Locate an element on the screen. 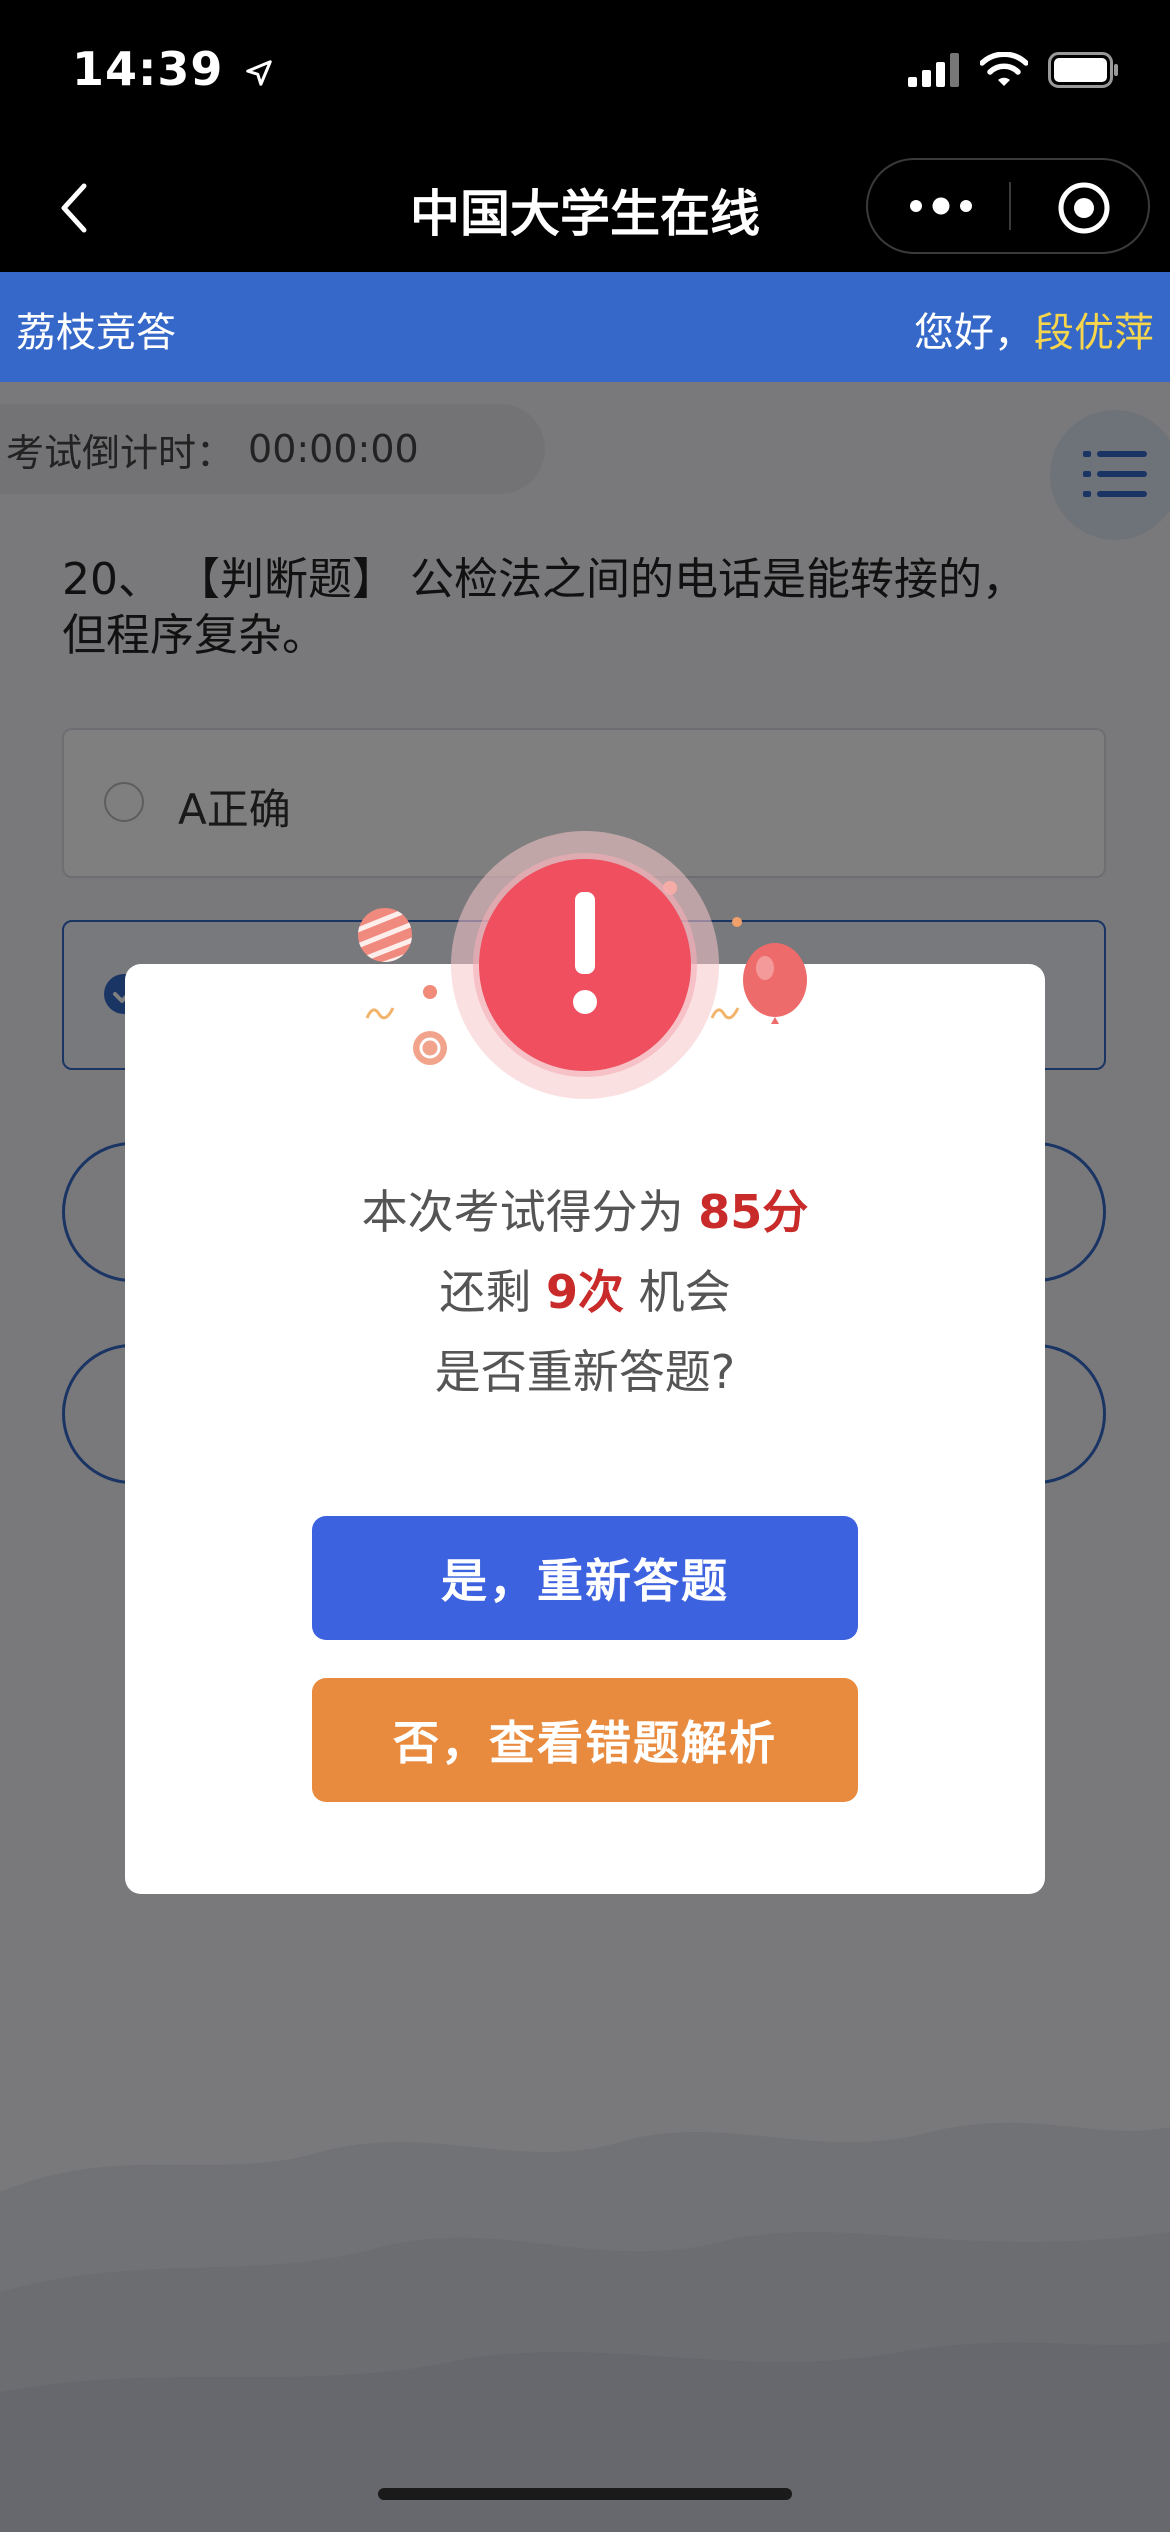  chances-message: 还剩 9次 机会 is located at coordinates (585, 1292).